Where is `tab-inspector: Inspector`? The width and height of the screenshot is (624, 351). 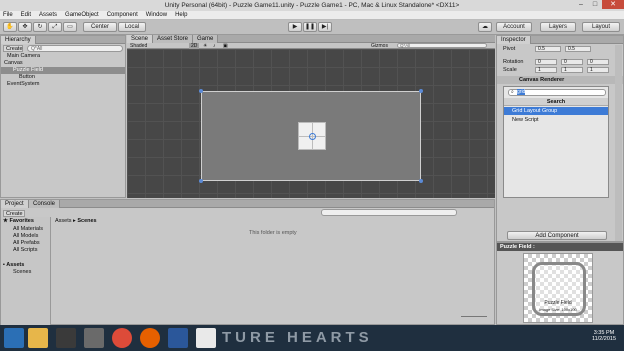
tab-inspector: Inspector is located at coordinates (514, 40).